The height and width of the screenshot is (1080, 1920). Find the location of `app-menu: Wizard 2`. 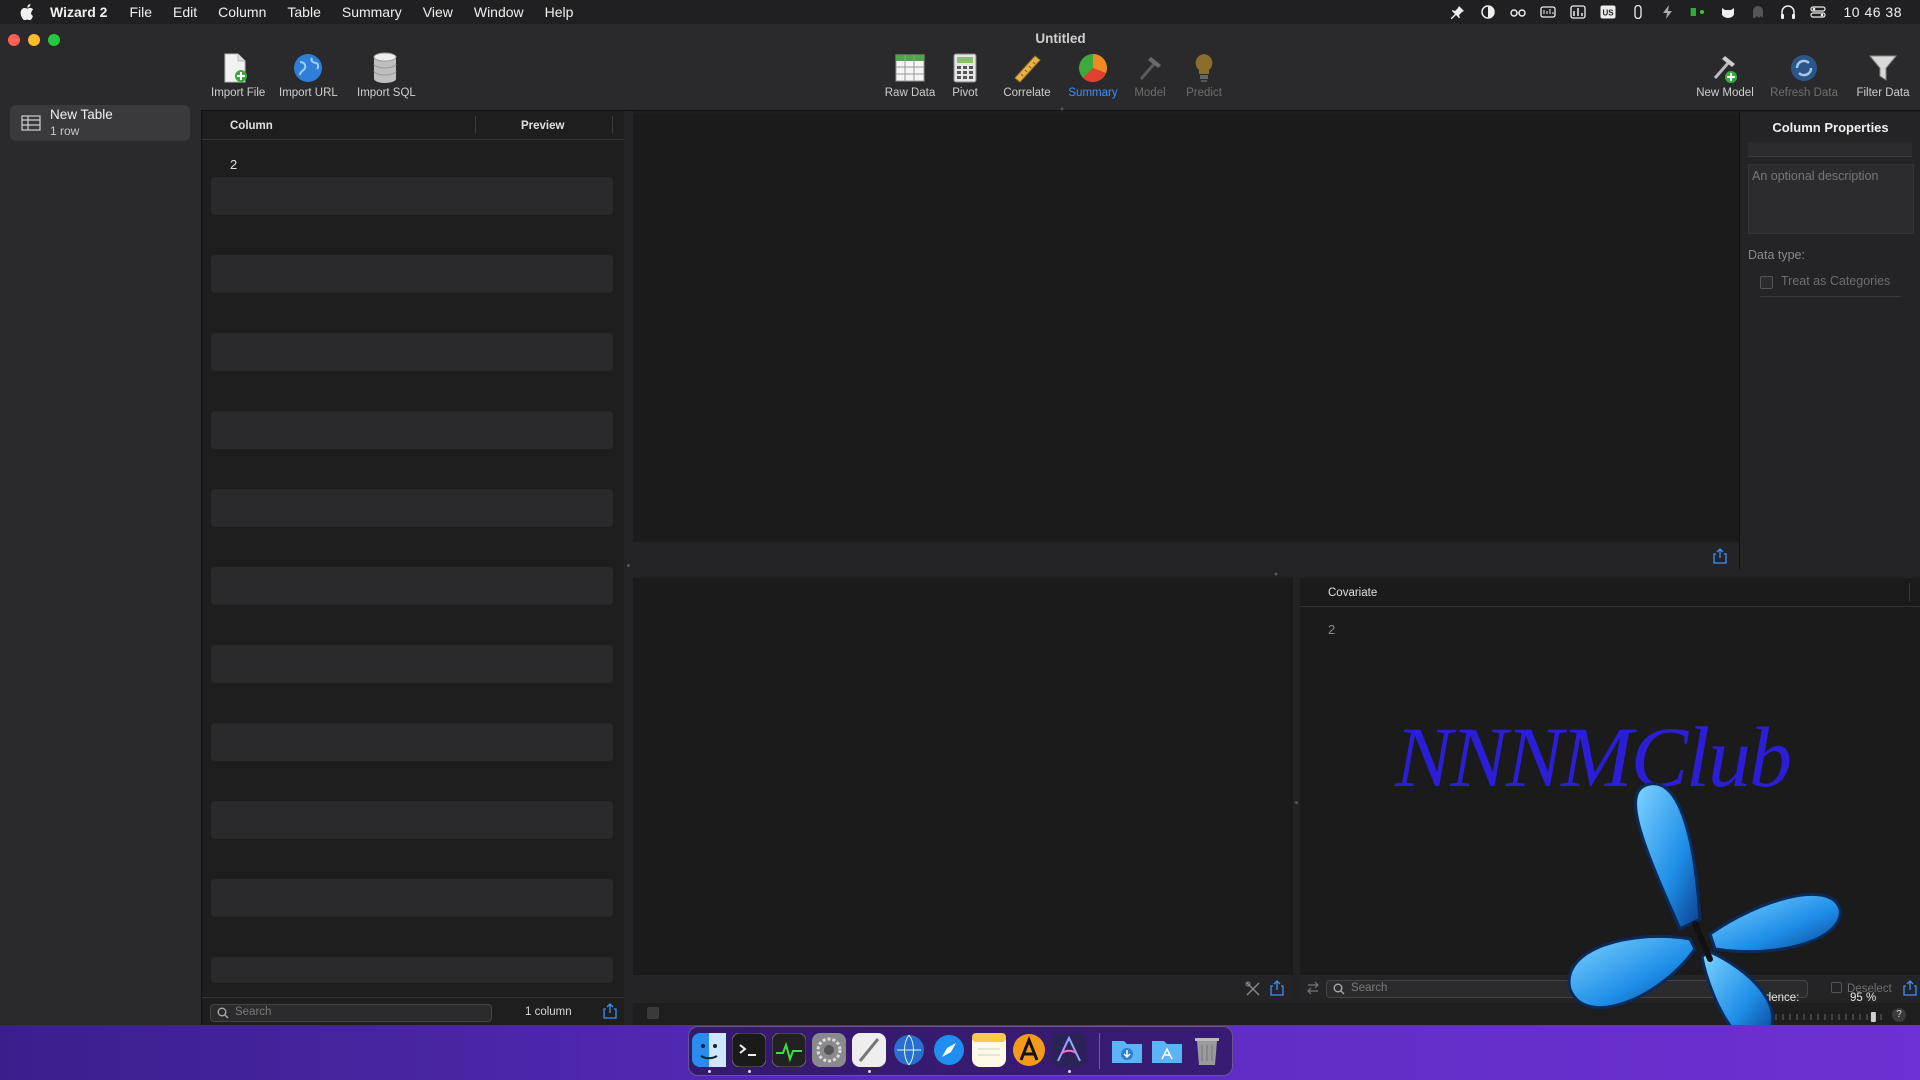

app-menu: Wizard 2 is located at coordinates (78, 12).